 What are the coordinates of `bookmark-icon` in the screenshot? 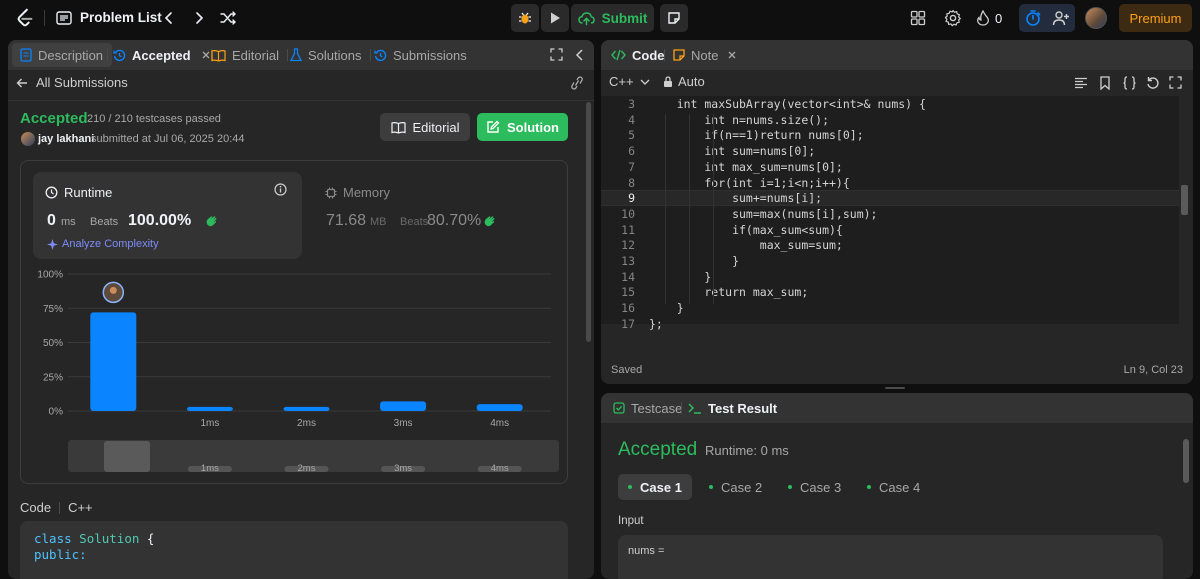 It's located at (1105, 83).